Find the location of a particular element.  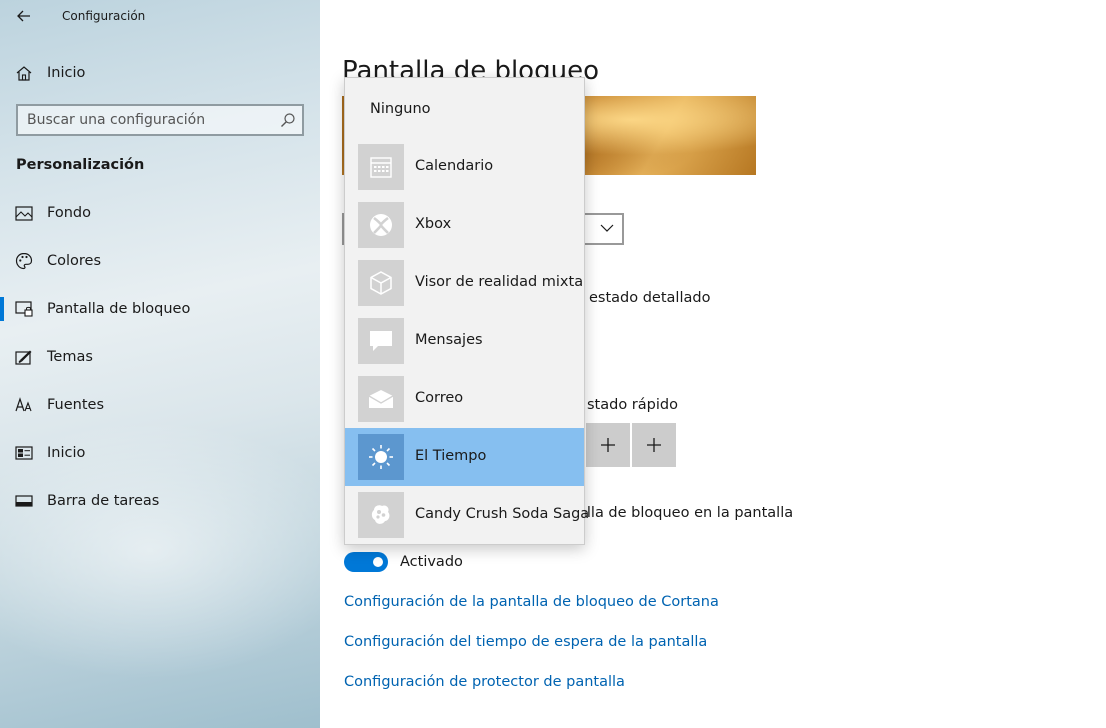

candy-crush-icon is located at coordinates (380, 514).